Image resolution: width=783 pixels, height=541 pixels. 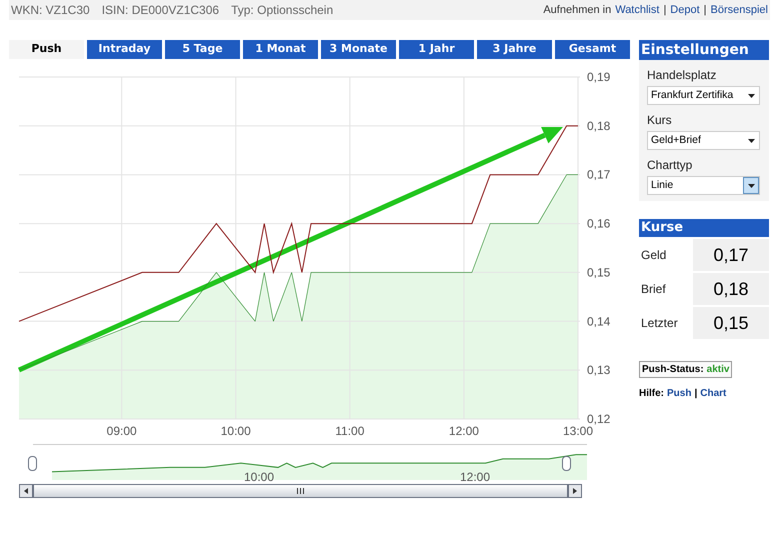 I want to click on instrument-fact: ISIN: DE000VZ1C306, so click(x=161, y=10).